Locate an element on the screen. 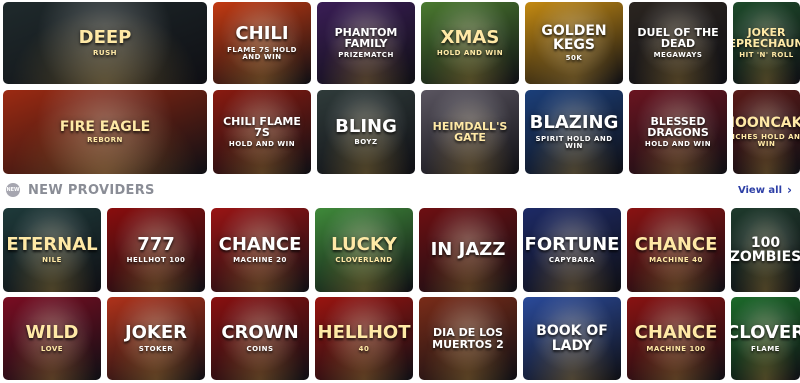 The image size is (800, 383). game-tile: Xmas HOLD AND WIN is located at coordinates (470, 43).